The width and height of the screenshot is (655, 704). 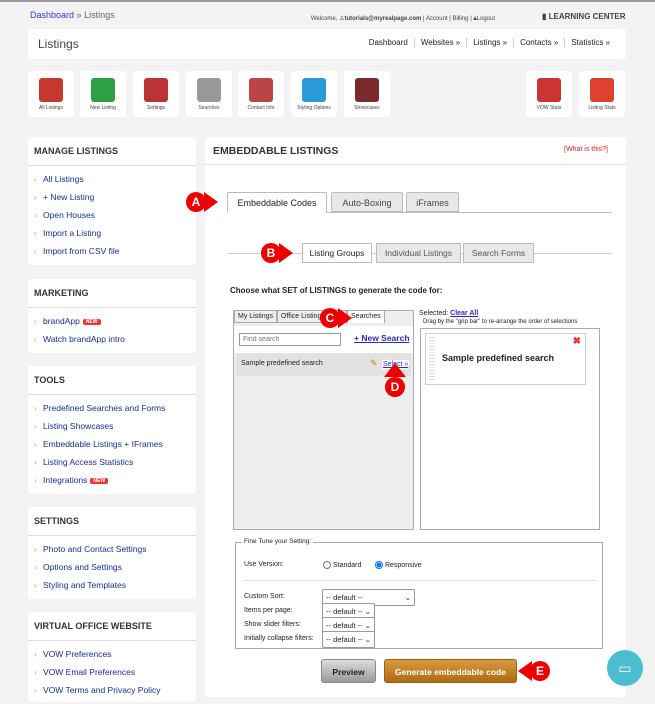 I want to click on tile-vow-stats: VOW Stats, so click(x=549, y=94).